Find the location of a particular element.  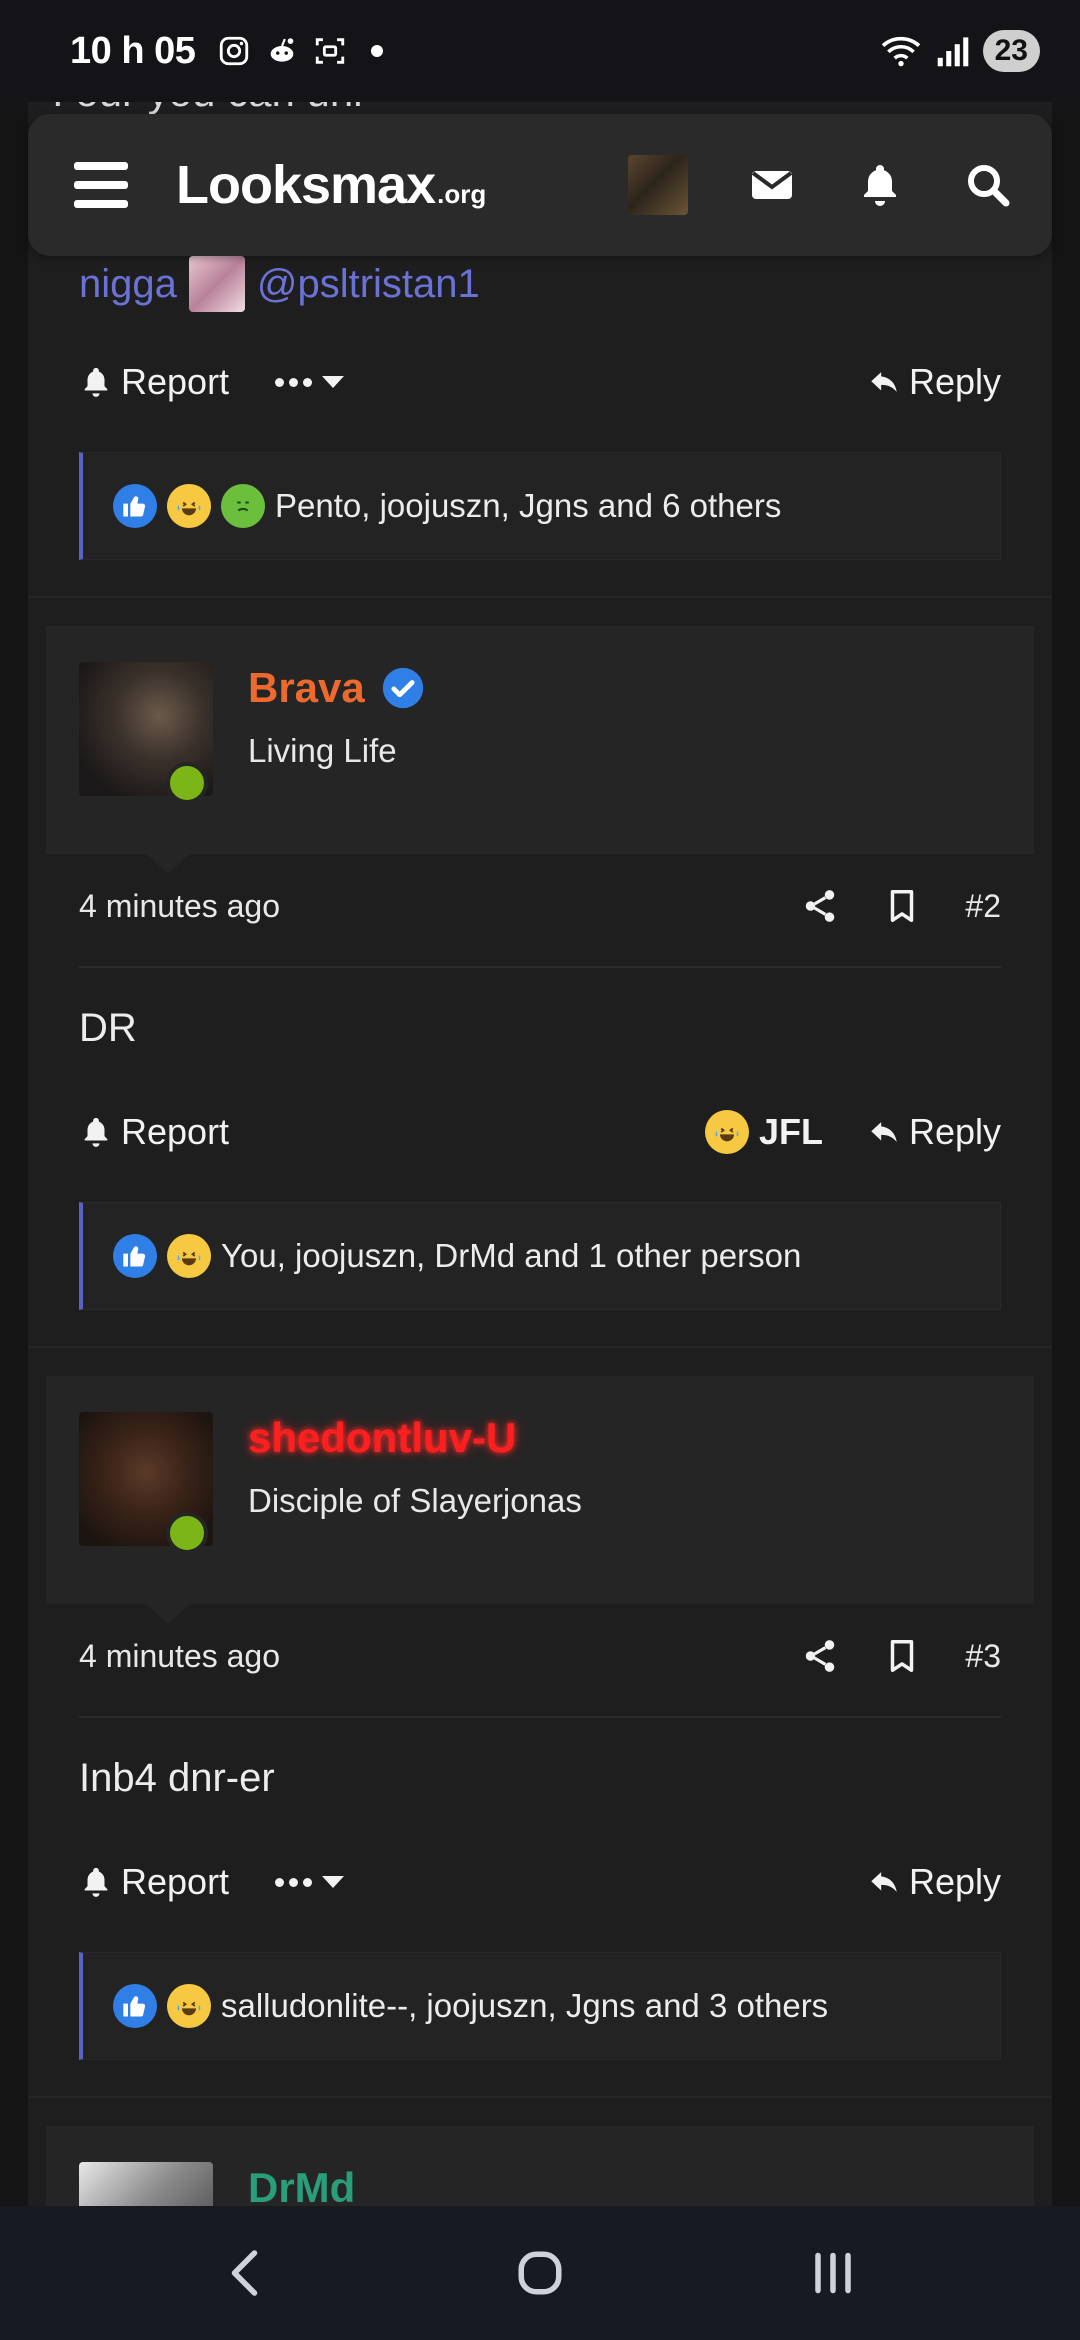

post3-user-title: Disciple of Slayerjonas is located at coordinates (415, 1500).